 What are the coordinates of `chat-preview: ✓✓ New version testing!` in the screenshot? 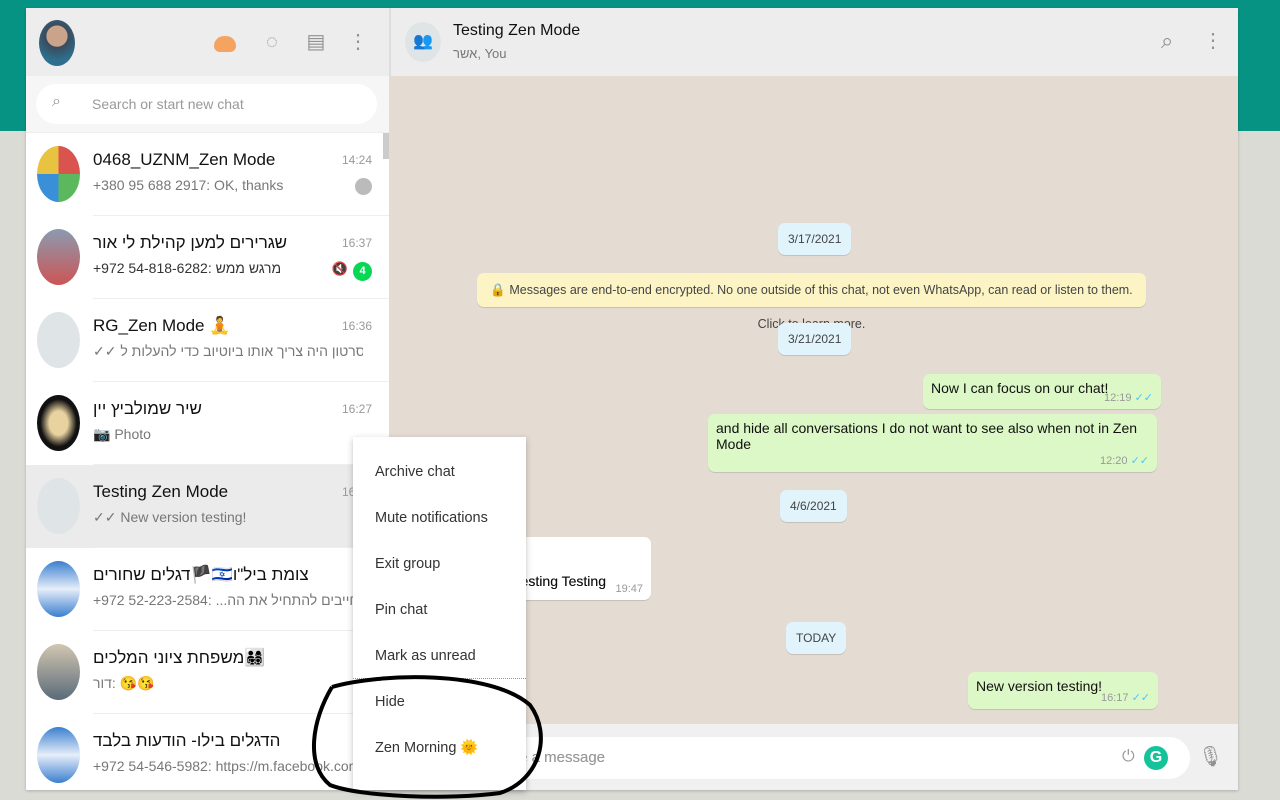 It's located at (170, 517).